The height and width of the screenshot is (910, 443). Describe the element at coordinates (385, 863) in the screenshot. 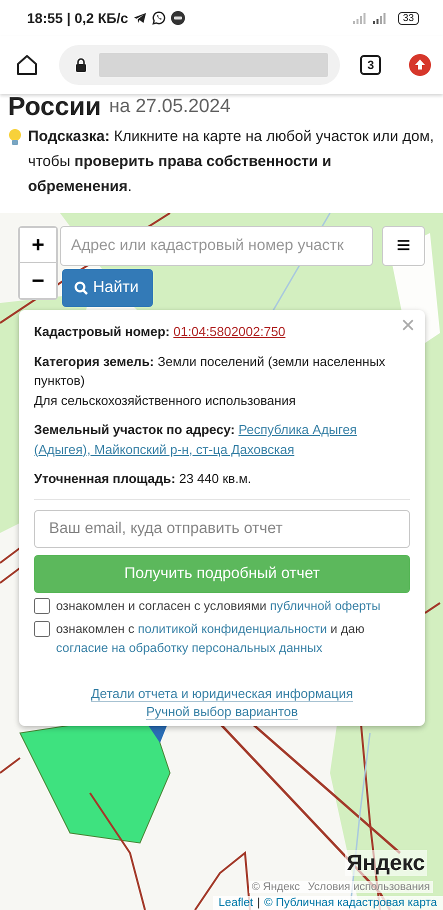

I see `yandex-logo: Яндекс` at that location.